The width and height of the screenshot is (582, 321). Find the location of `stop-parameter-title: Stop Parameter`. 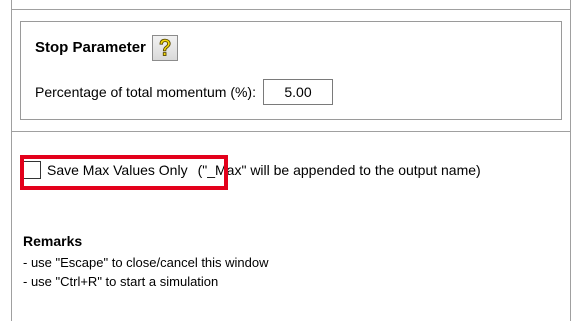

stop-parameter-title: Stop Parameter is located at coordinates (90, 47).